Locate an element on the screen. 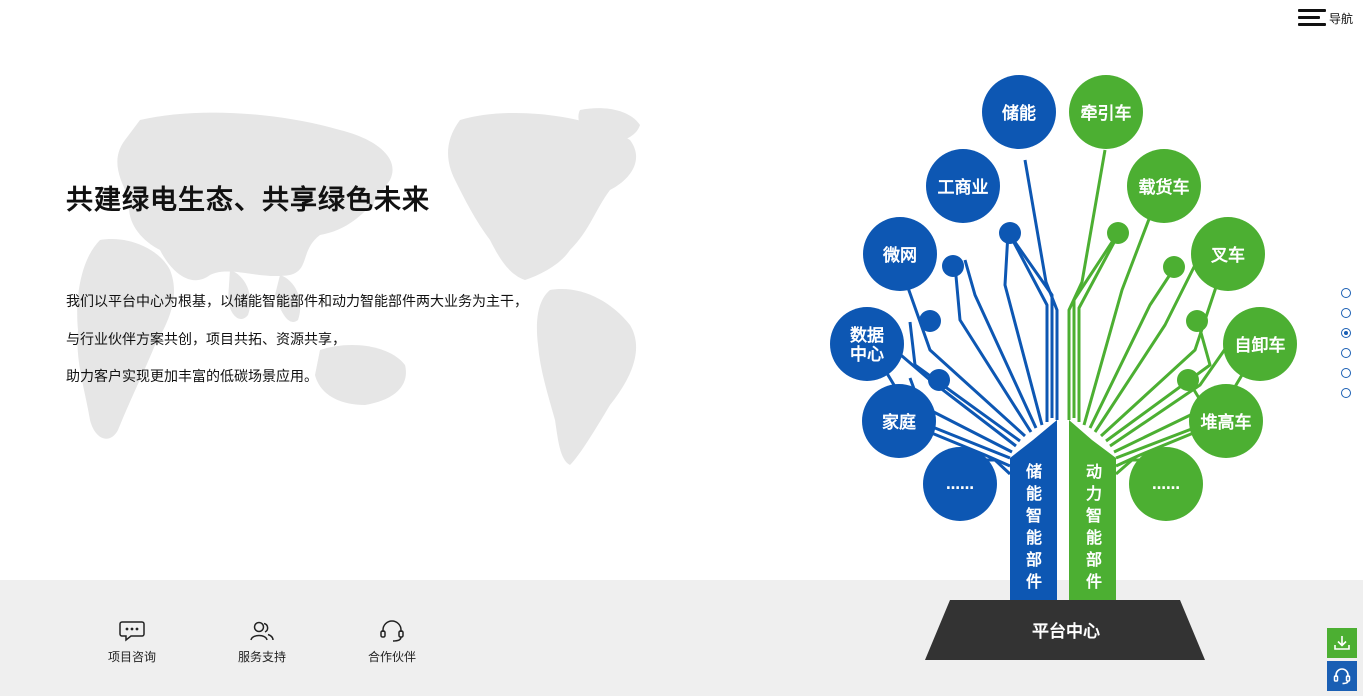 This screenshot has height=696, width=1363. svg-text: 数据 is located at coordinates (867, 335).